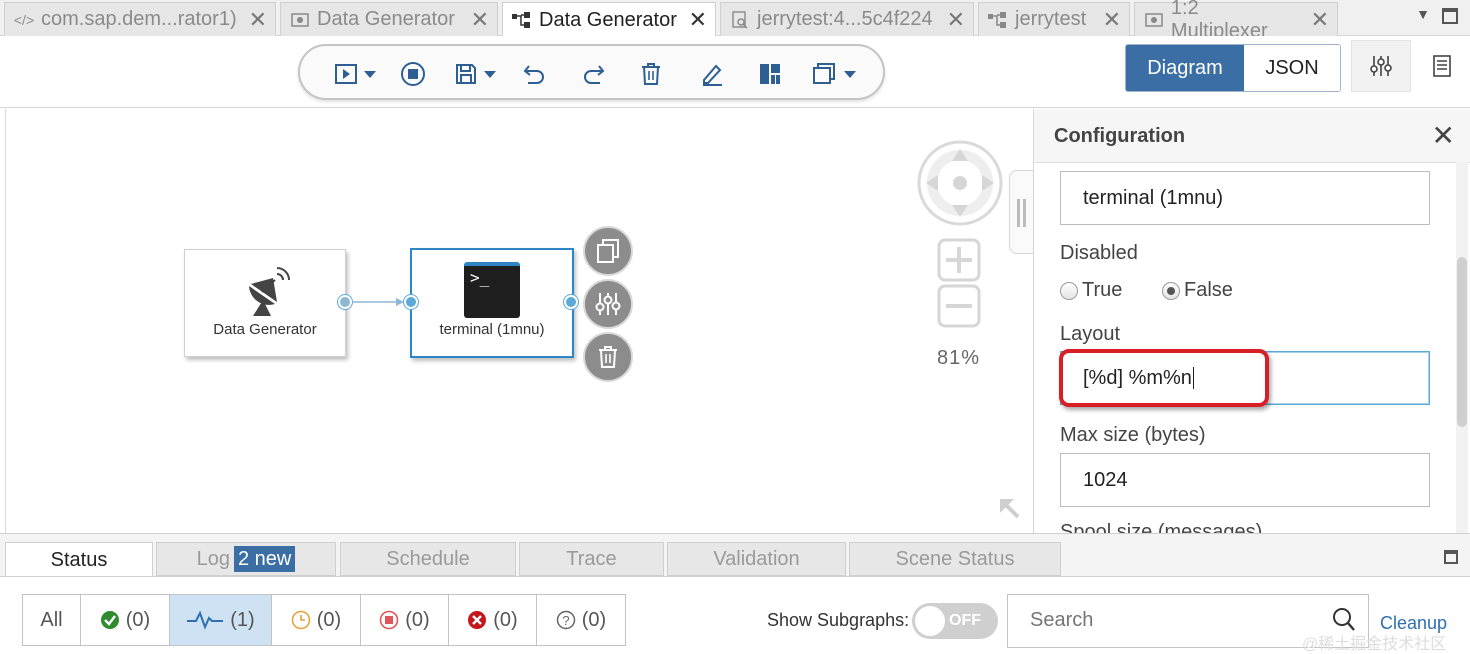 The image size is (1470, 654). Describe the element at coordinates (1245, 198) in the screenshot. I see `label-field: terminal (1mnu)` at that location.